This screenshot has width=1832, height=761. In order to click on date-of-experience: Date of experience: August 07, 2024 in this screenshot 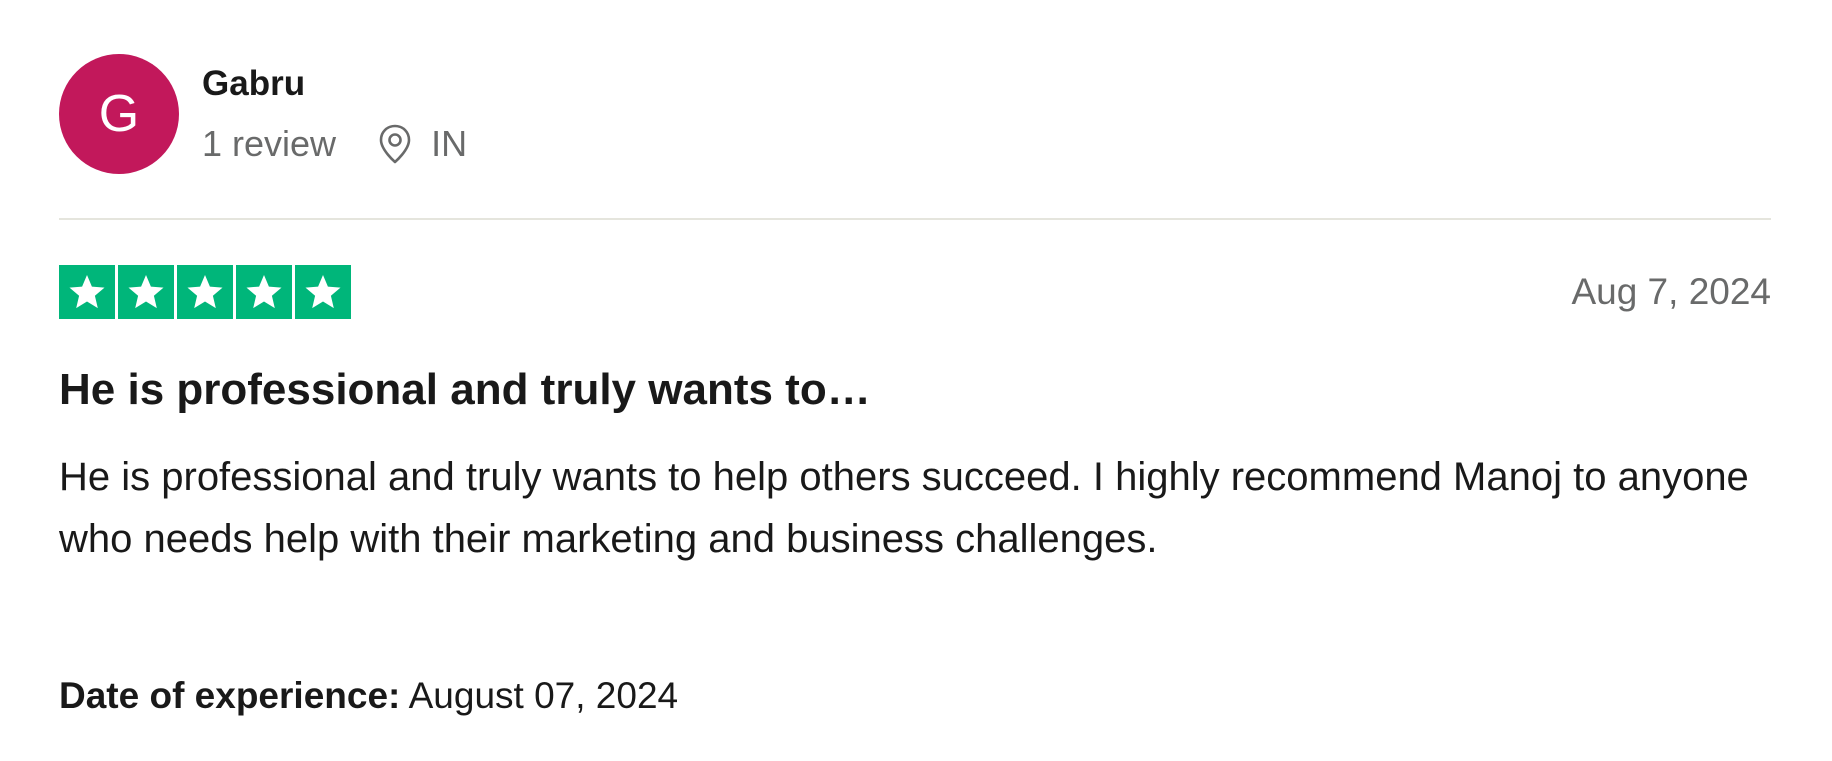, I will do `click(368, 696)`.